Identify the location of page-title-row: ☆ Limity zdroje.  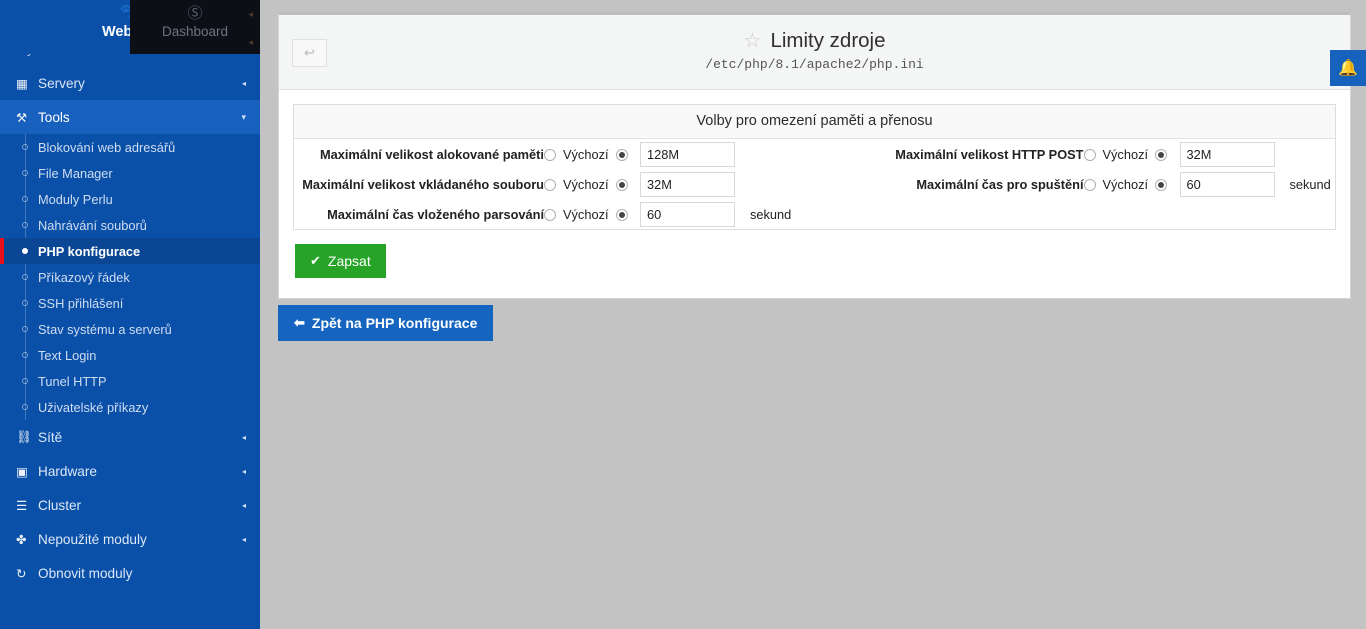
(815, 41).